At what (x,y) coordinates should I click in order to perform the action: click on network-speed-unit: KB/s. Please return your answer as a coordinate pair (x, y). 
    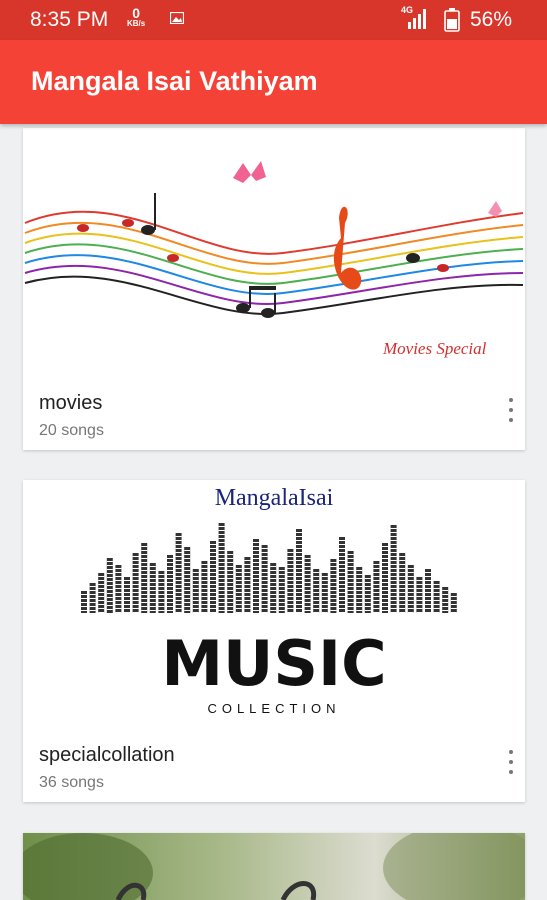
    Looking at the image, I should click on (136, 23).